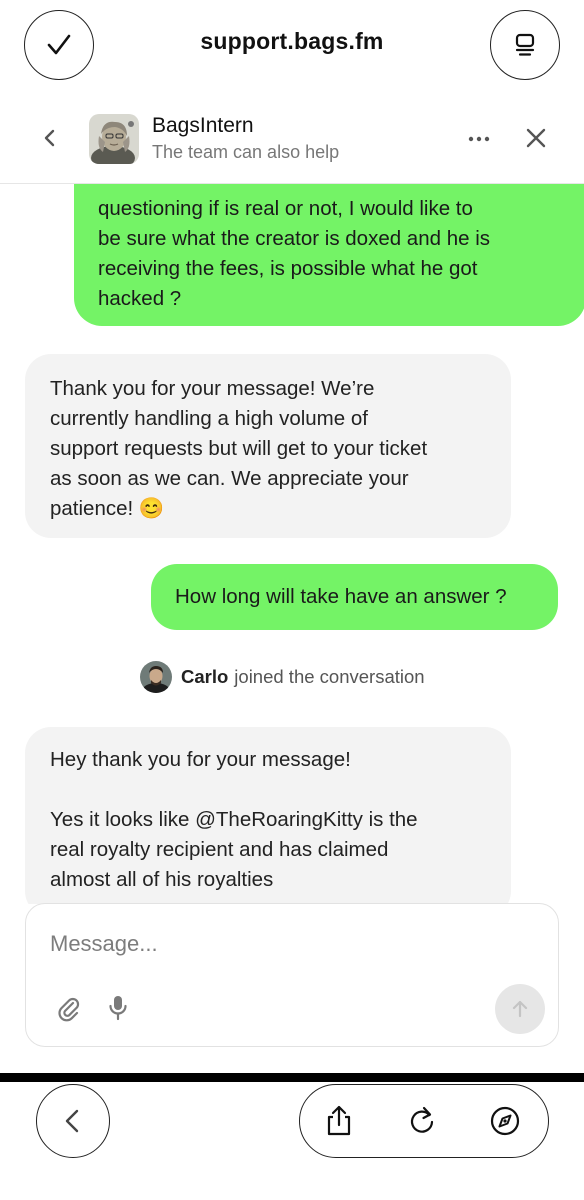 The width and height of the screenshot is (584, 1200). I want to click on reload-icon, so click(422, 1121).